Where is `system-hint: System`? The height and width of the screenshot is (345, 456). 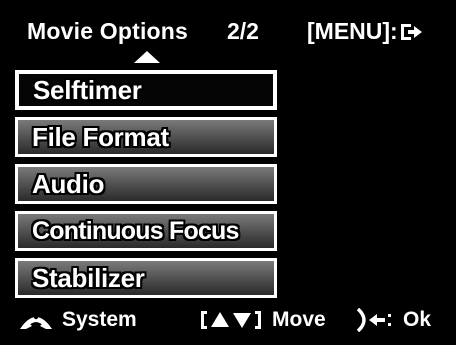
system-hint: System is located at coordinates (77, 320).